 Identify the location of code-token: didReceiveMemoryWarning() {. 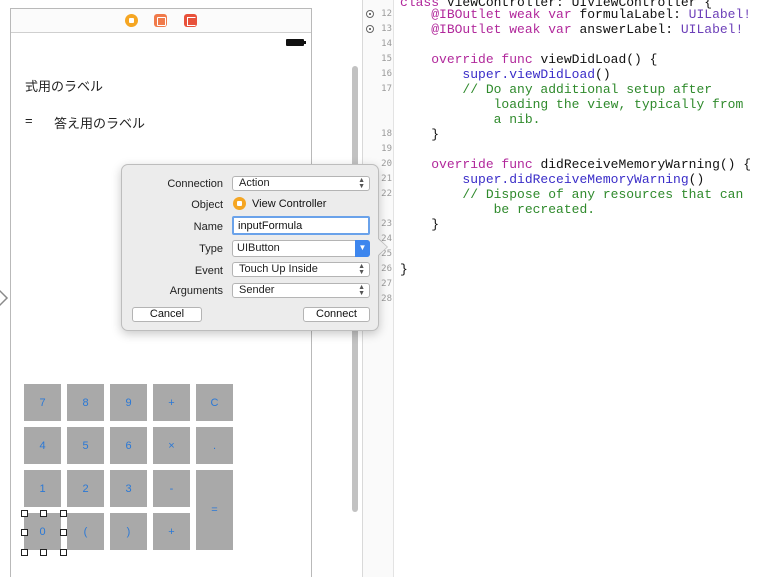
(646, 164).